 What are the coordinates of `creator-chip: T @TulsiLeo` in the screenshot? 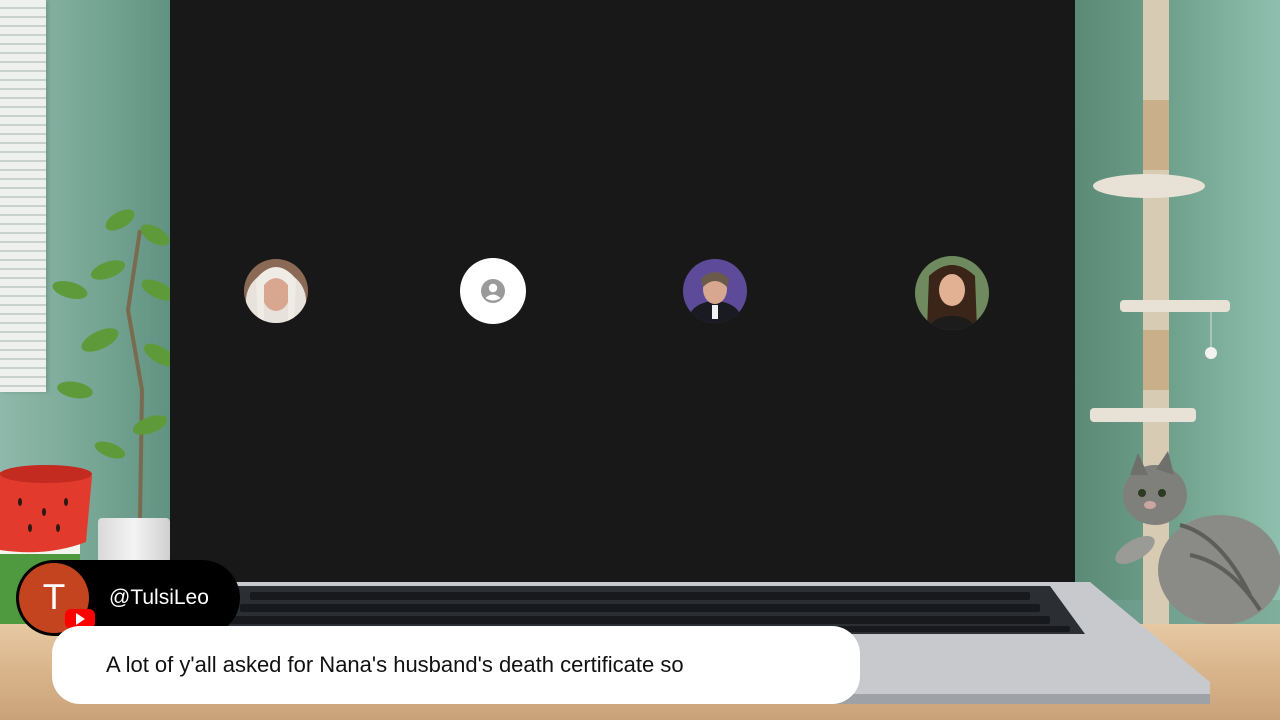 It's located at (128, 598).